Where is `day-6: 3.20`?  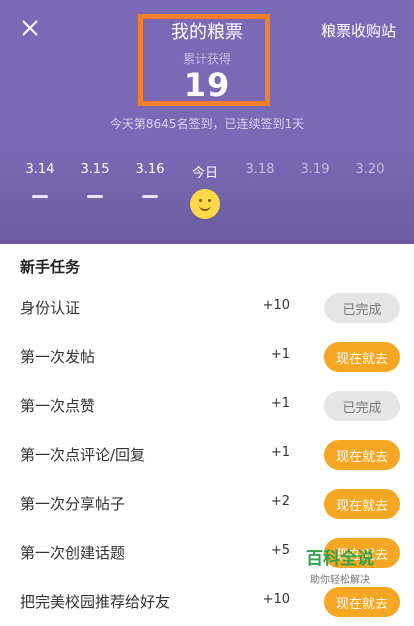 day-6: 3.20 is located at coordinates (370, 169).